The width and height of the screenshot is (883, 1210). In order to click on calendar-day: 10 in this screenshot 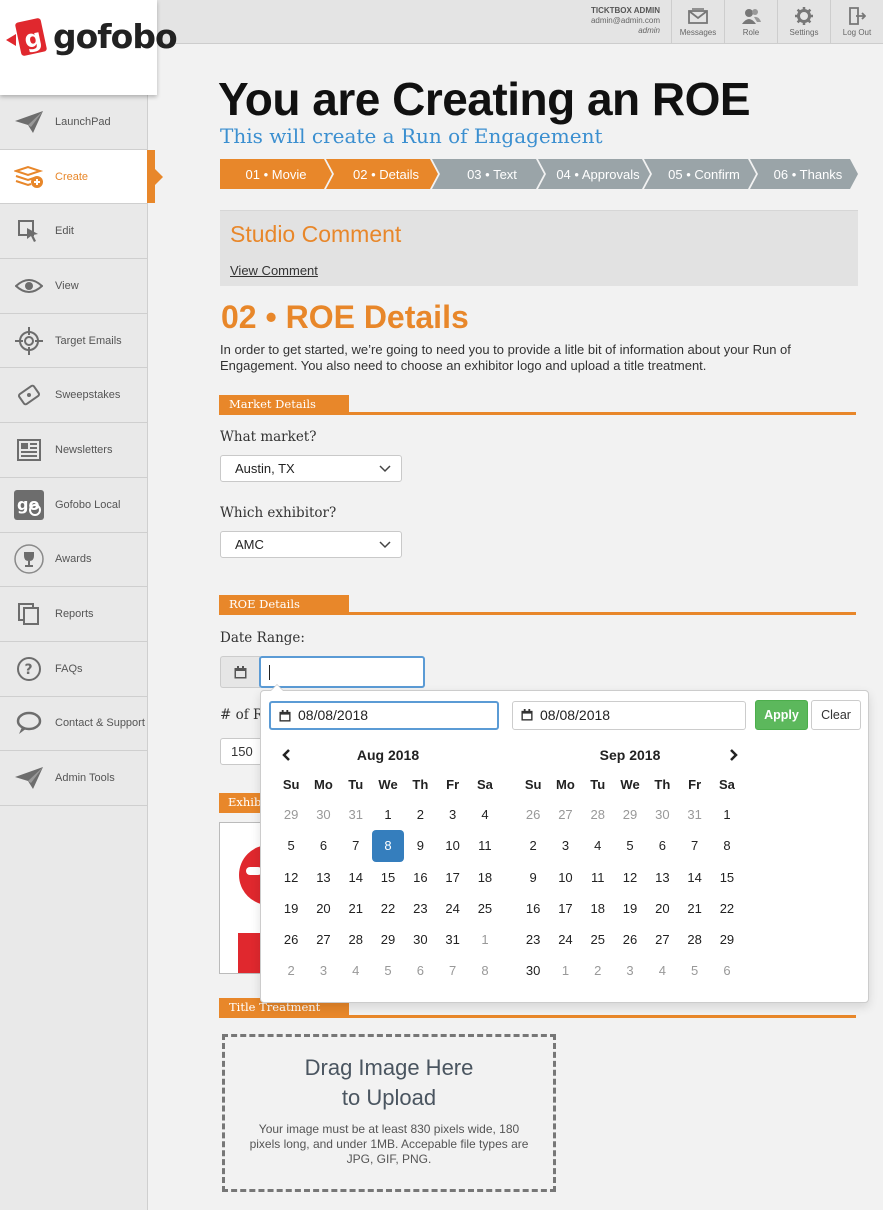, I will do `click(452, 845)`.